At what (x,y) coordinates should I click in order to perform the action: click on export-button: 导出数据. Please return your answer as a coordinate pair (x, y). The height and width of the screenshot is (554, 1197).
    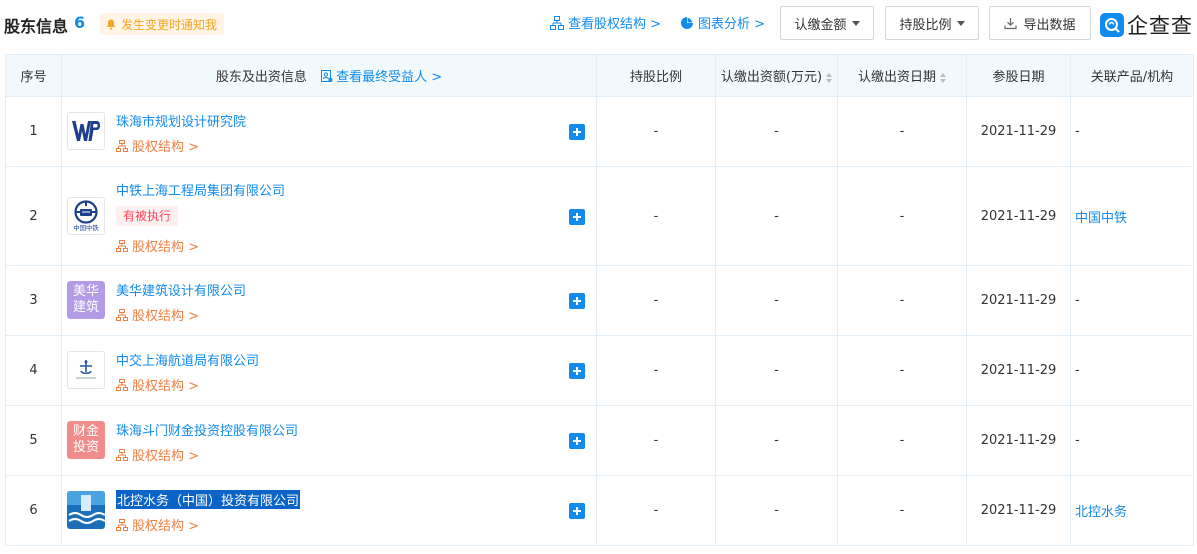
    Looking at the image, I should click on (1040, 23).